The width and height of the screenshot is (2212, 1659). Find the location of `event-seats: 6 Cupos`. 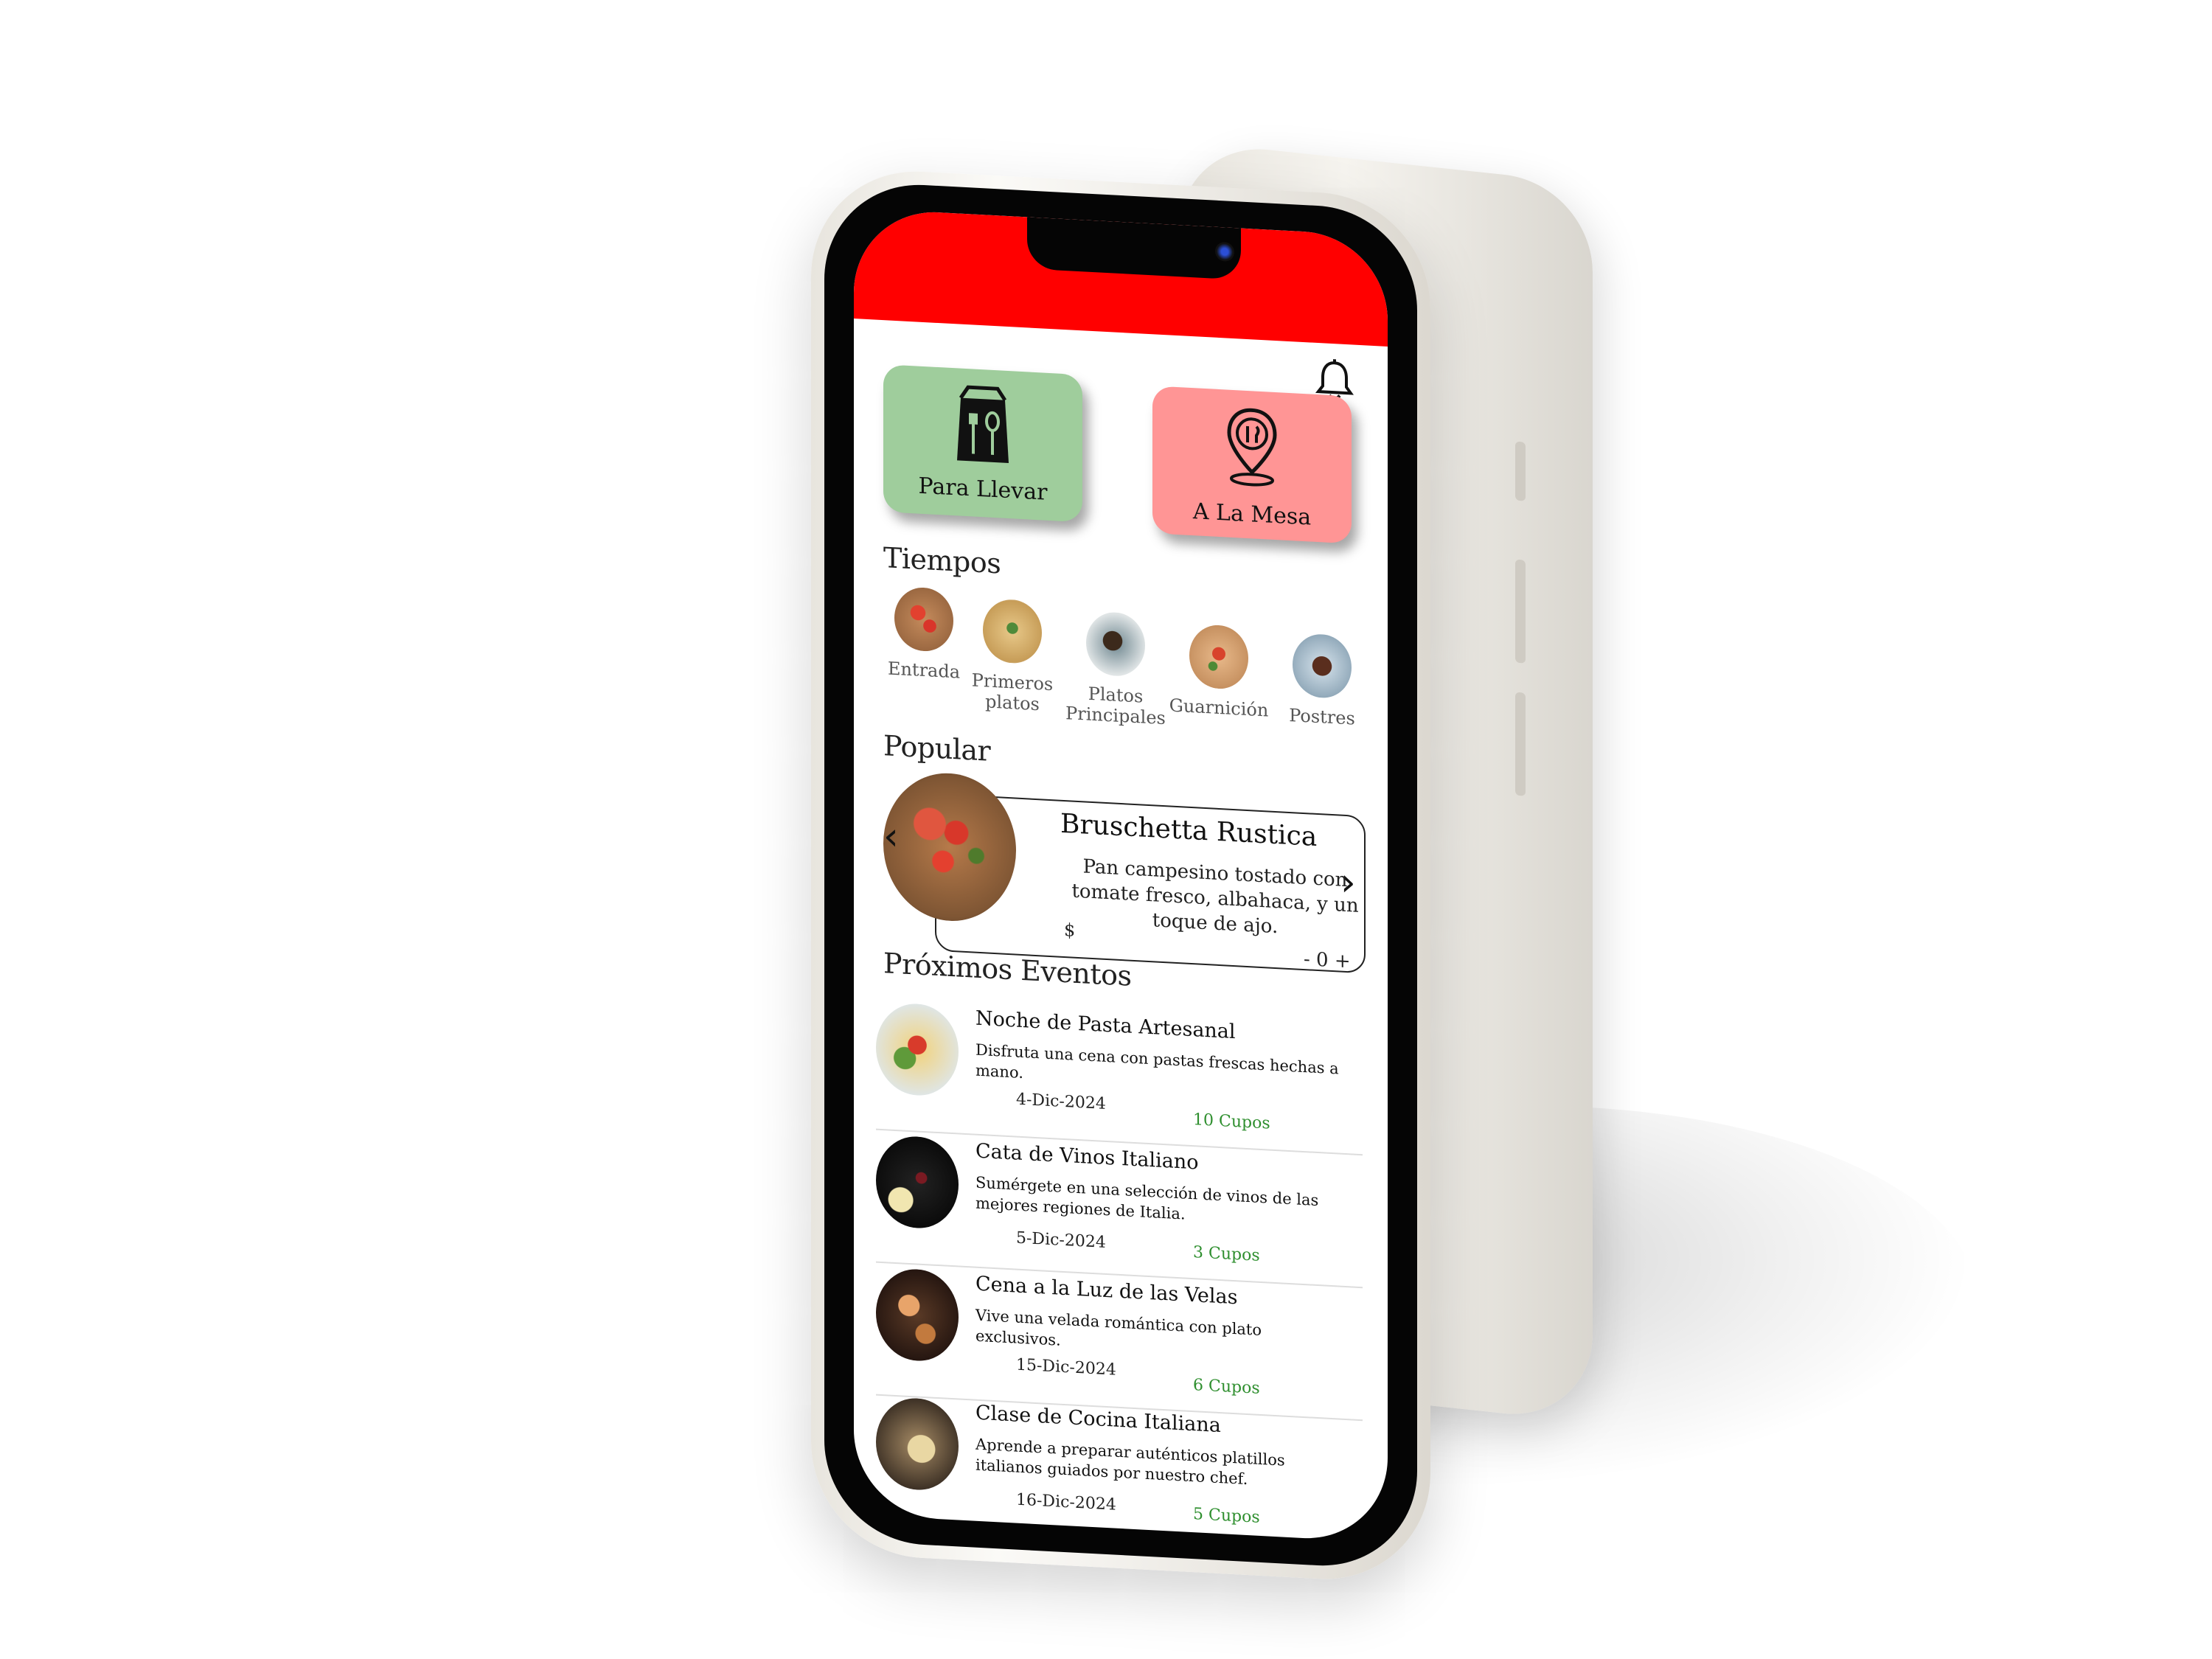

event-seats: 6 Cupos is located at coordinates (1226, 1387).